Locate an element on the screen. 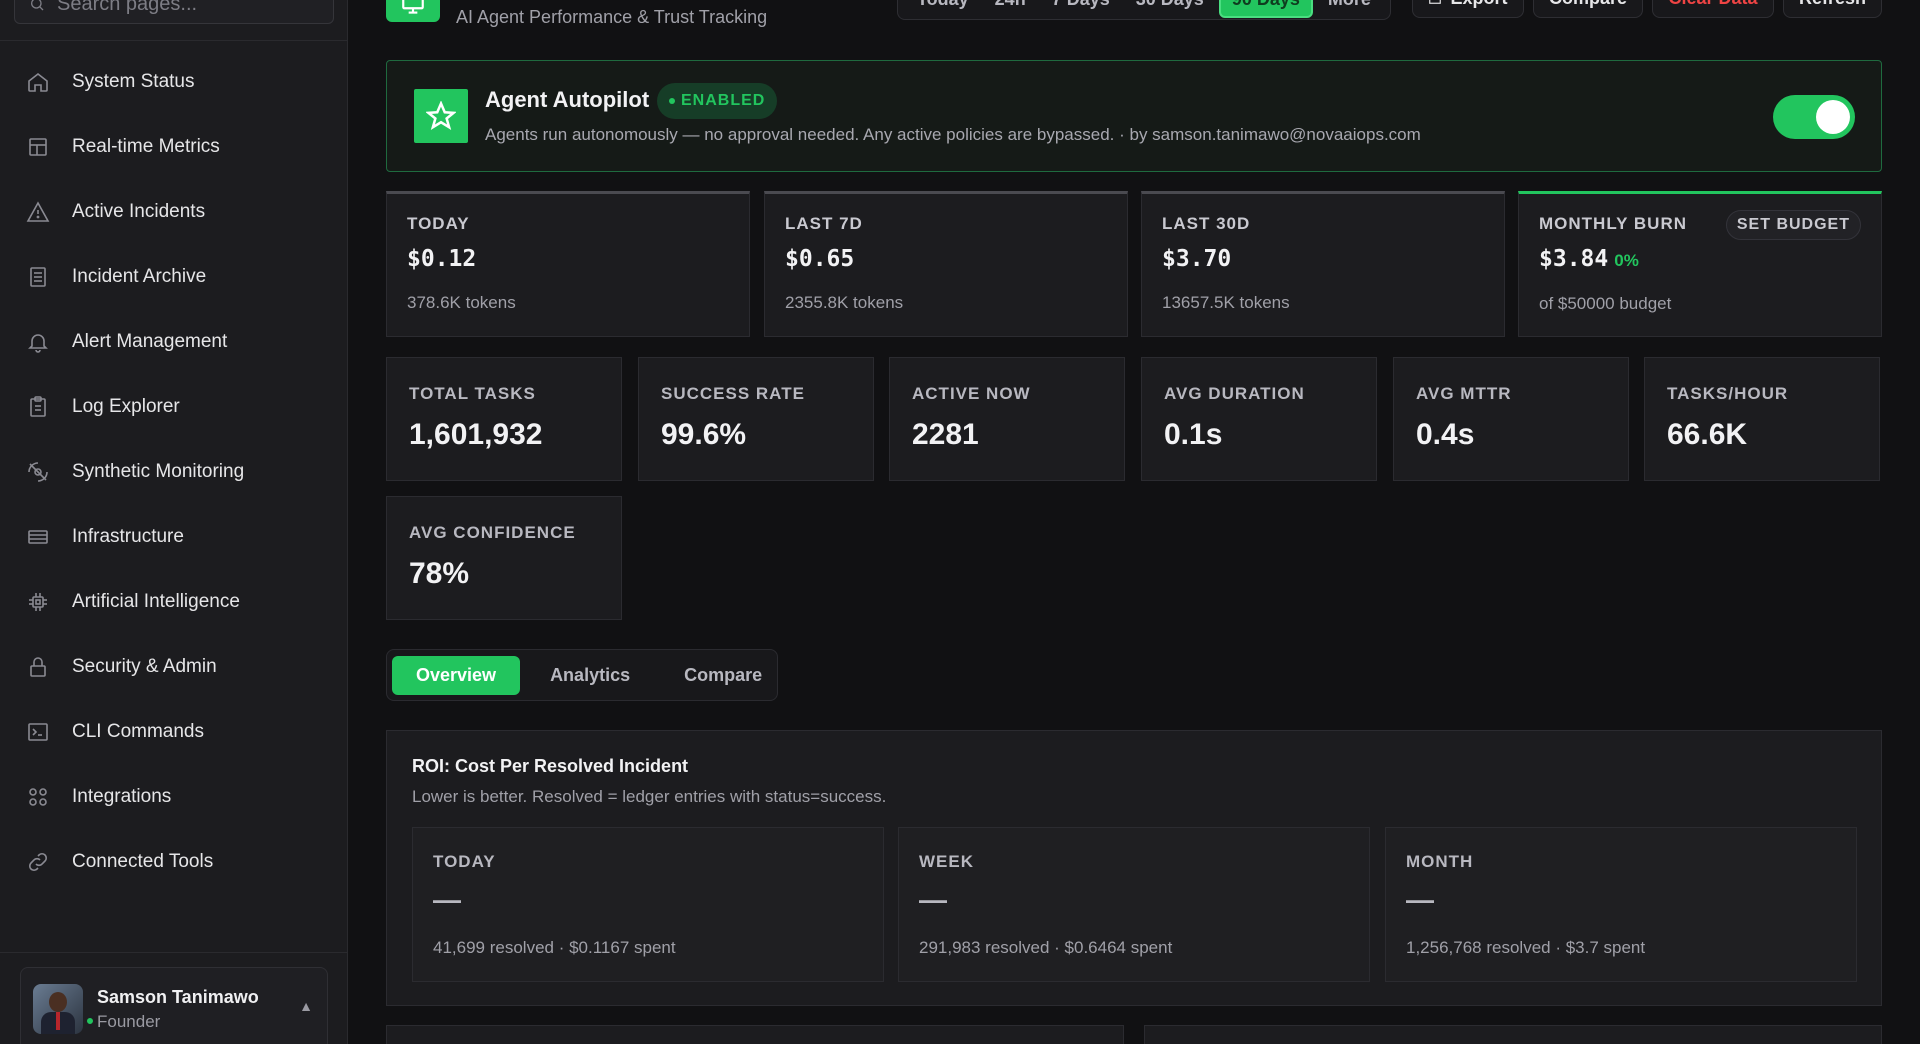 The width and height of the screenshot is (1920, 1044). user-menu: Samson Tanimawo Founder ▲ is located at coordinates (174, 1005).